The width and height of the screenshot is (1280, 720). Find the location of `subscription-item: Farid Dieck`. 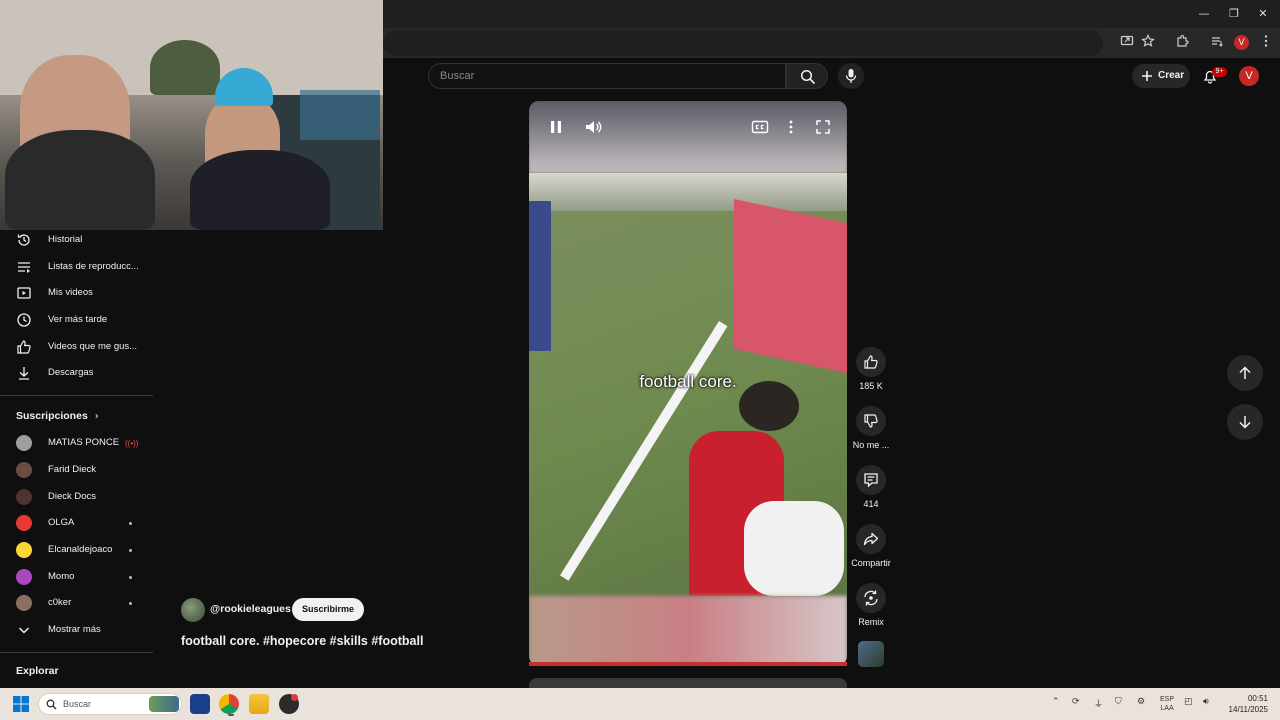

subscription-item: Farid Dieck is located at coordinates (76, 470).